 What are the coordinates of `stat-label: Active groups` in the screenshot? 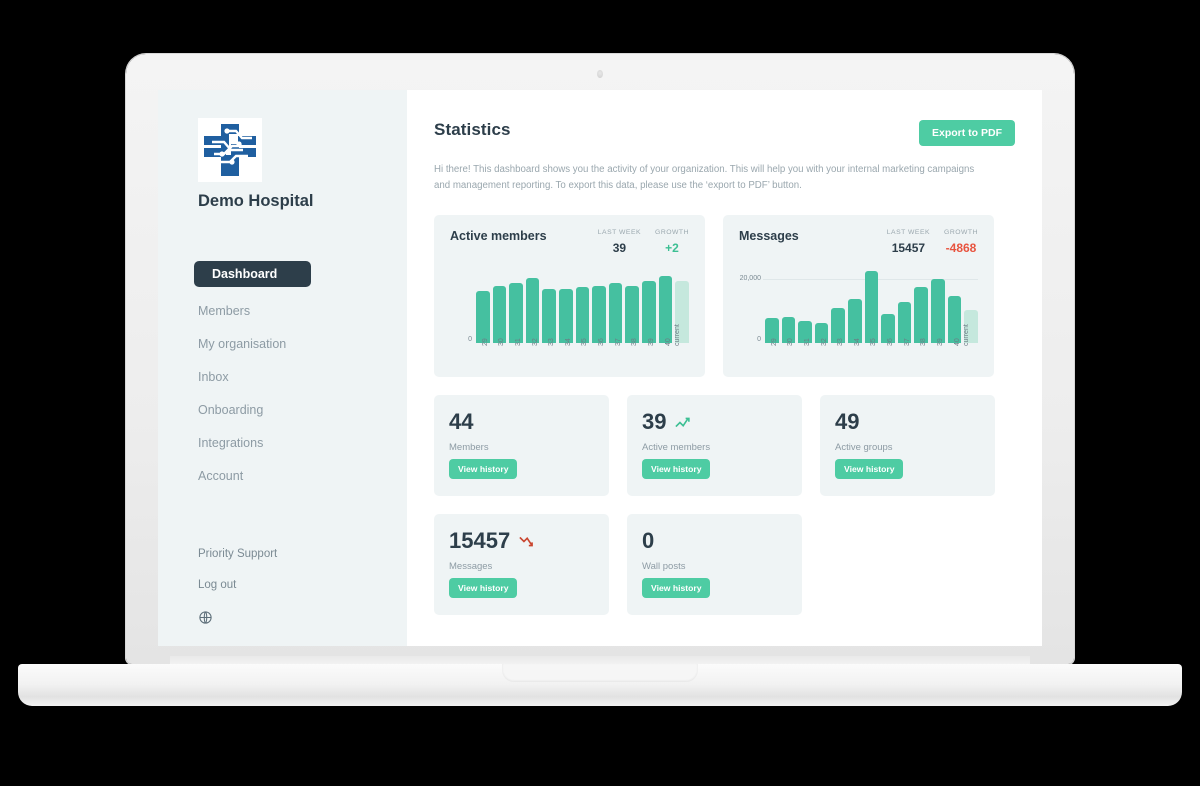 It's located at (864, 448).